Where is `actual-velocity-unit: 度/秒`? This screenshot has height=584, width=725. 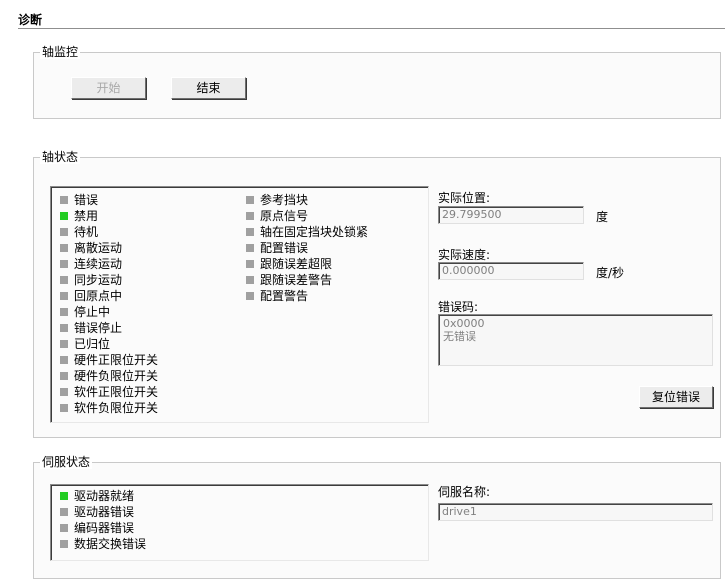
actual-velocity-unit: 度/秒 is located at coordinates (610, 273).